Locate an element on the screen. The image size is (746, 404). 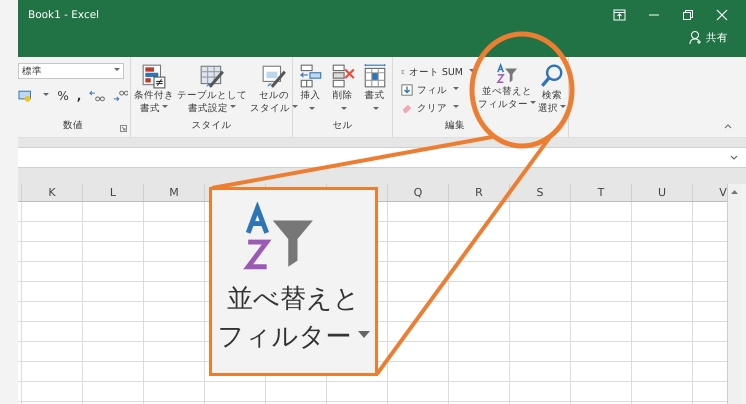
currency-icon is located at coordinates (26, 96).